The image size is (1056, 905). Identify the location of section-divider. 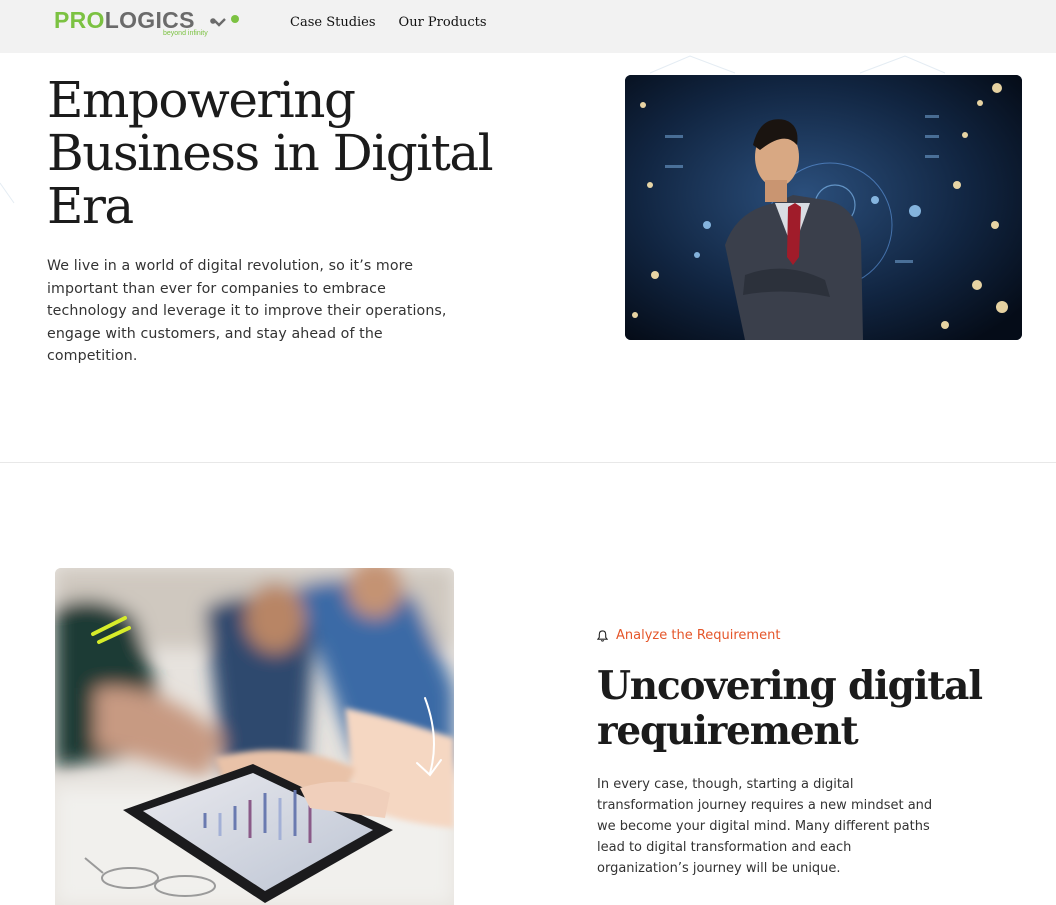
(528, 462).